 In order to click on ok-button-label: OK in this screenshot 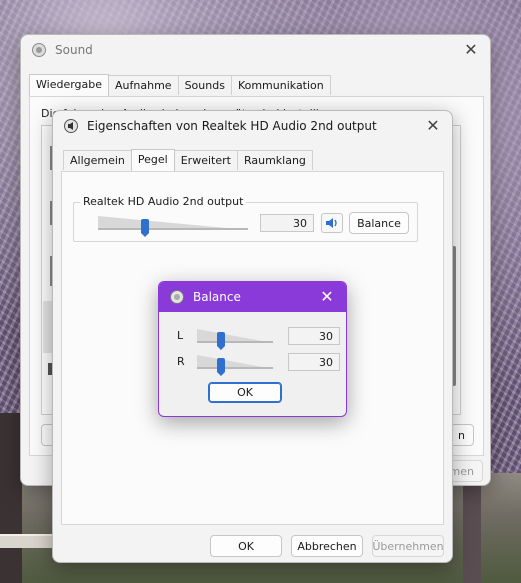, I will do `click(246, 546)`.